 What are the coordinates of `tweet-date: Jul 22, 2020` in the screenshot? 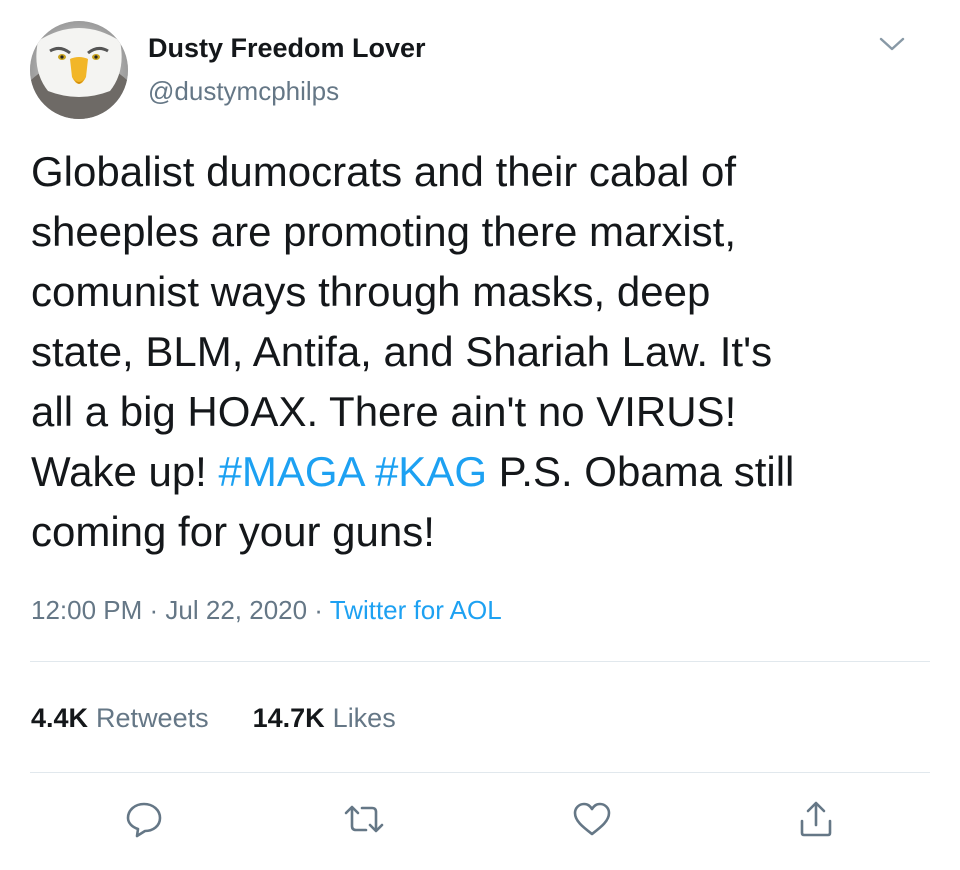 It's located at (236, 610).